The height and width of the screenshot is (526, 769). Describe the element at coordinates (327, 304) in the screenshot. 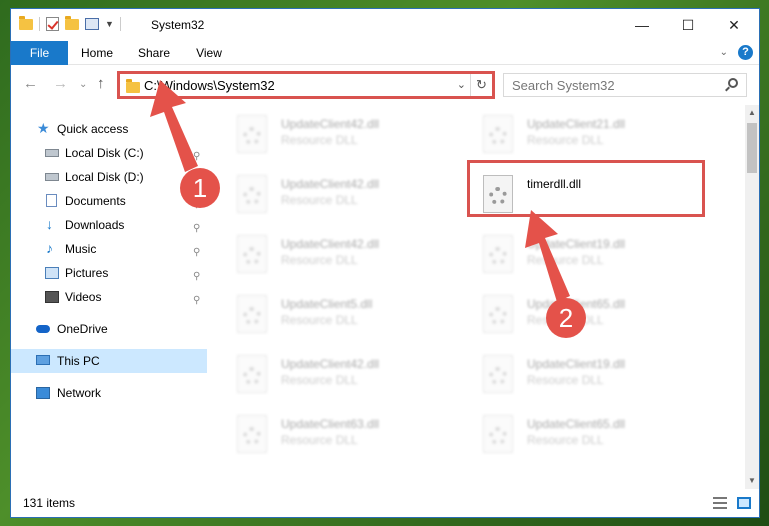

I see `file-name: UpdateClient5.dll` at that location.